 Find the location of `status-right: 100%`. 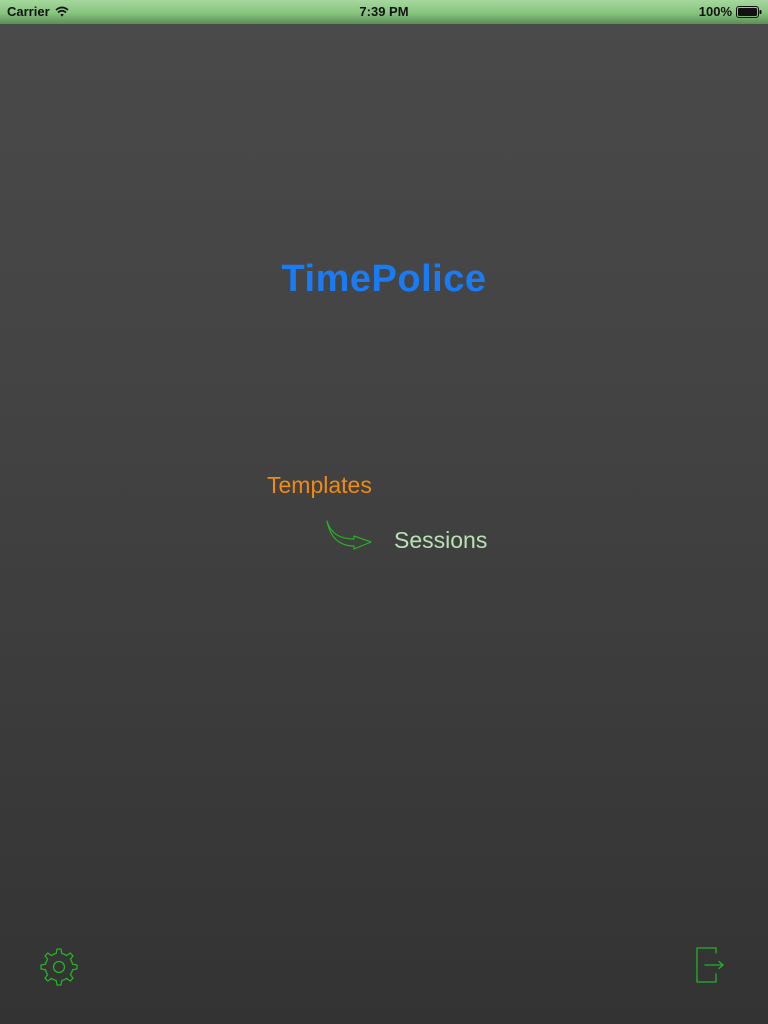

status-right: 100% is located at coordinates (730, 11).